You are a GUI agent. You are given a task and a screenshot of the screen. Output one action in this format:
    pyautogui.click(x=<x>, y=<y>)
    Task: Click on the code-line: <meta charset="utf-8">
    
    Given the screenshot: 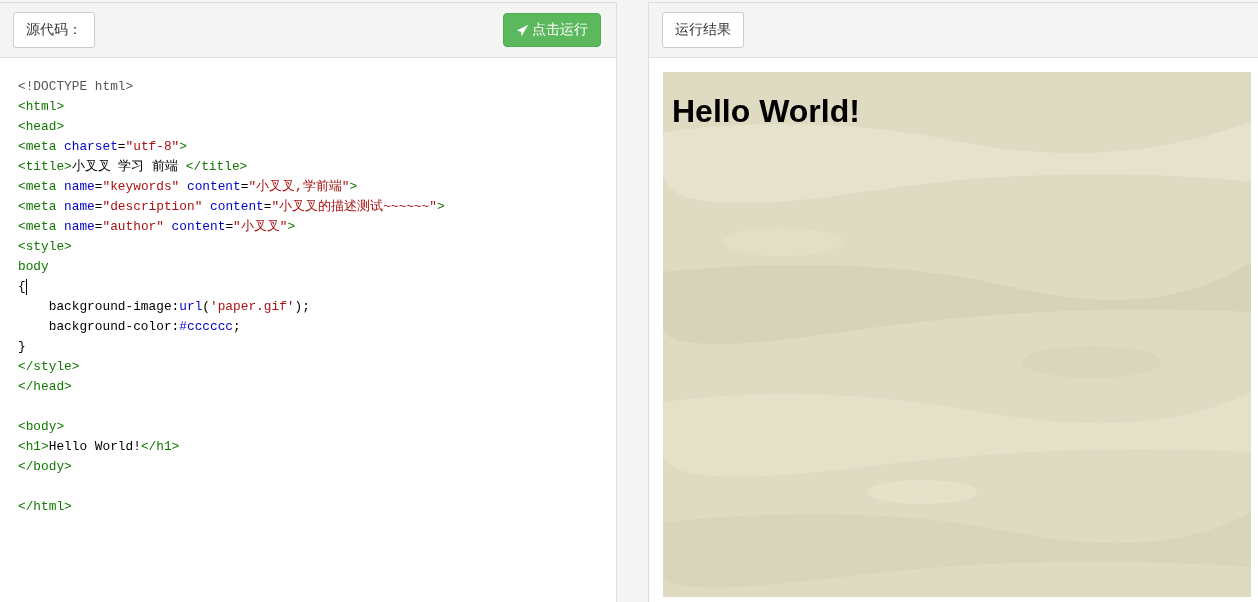 What is the action you would take?
    pyautogui.click(x=102, y=147)
    